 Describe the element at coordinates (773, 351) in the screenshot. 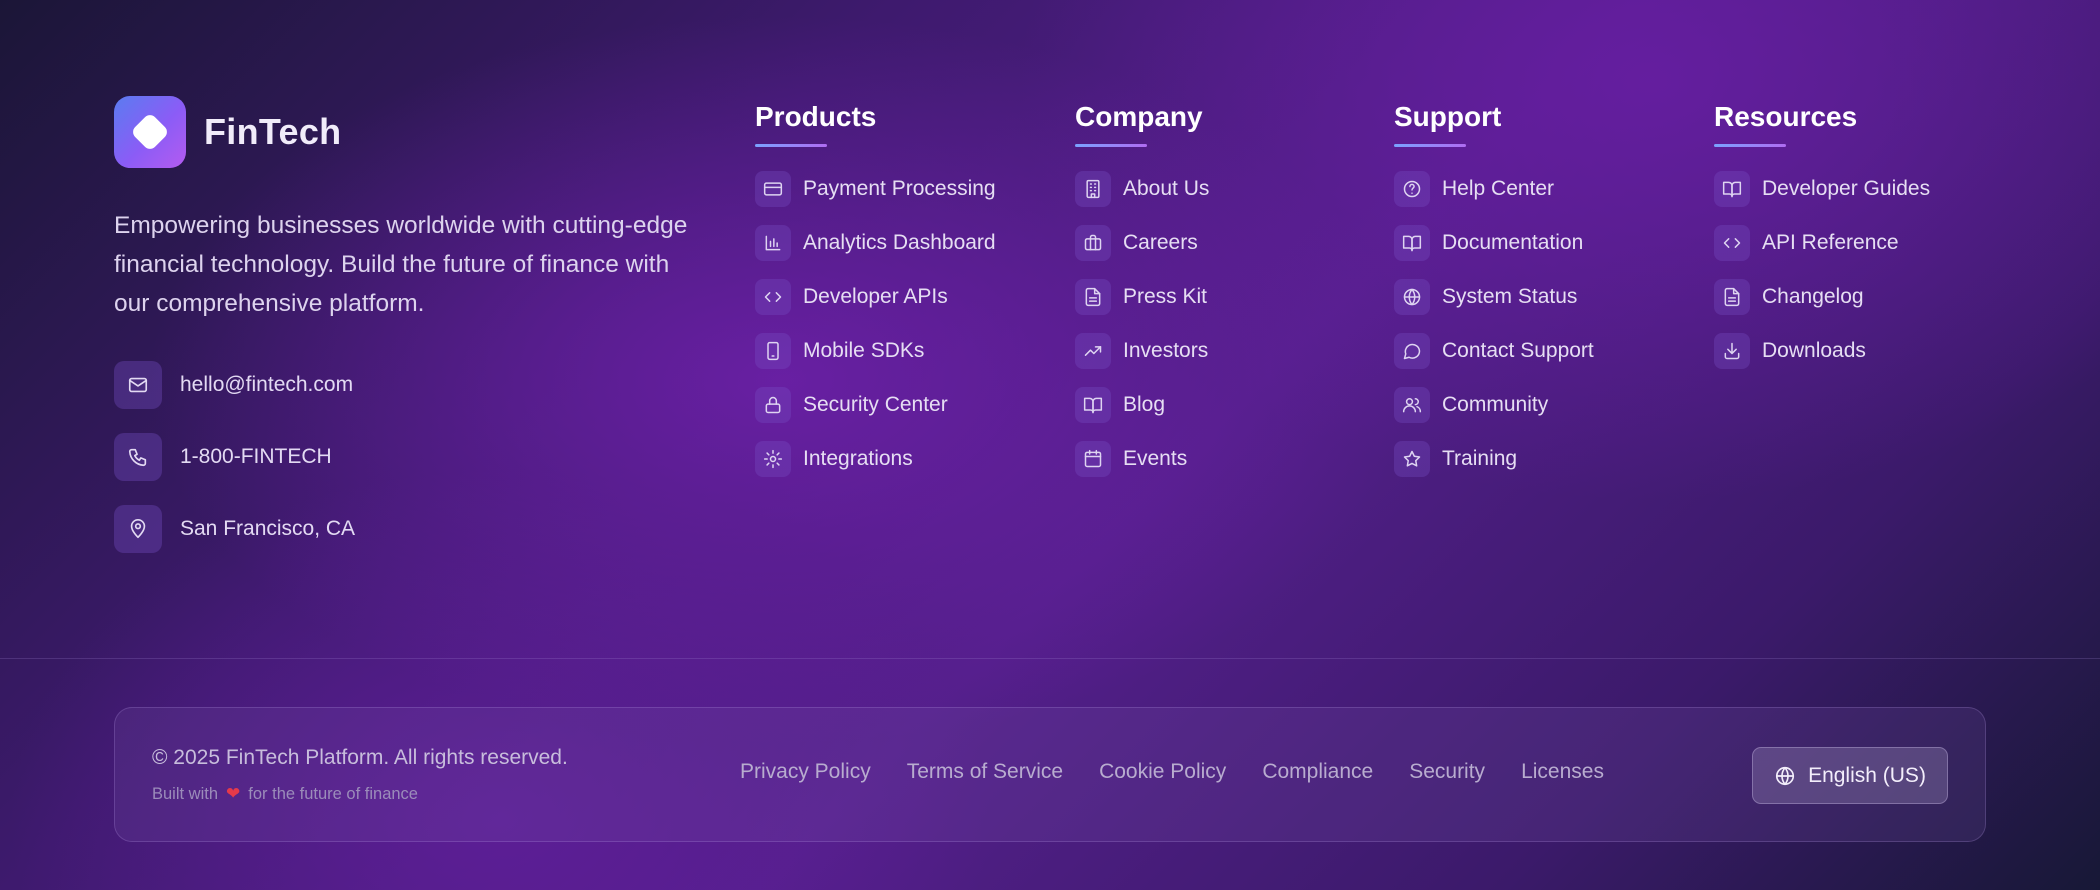

I see `smartphone-icon` at that location.